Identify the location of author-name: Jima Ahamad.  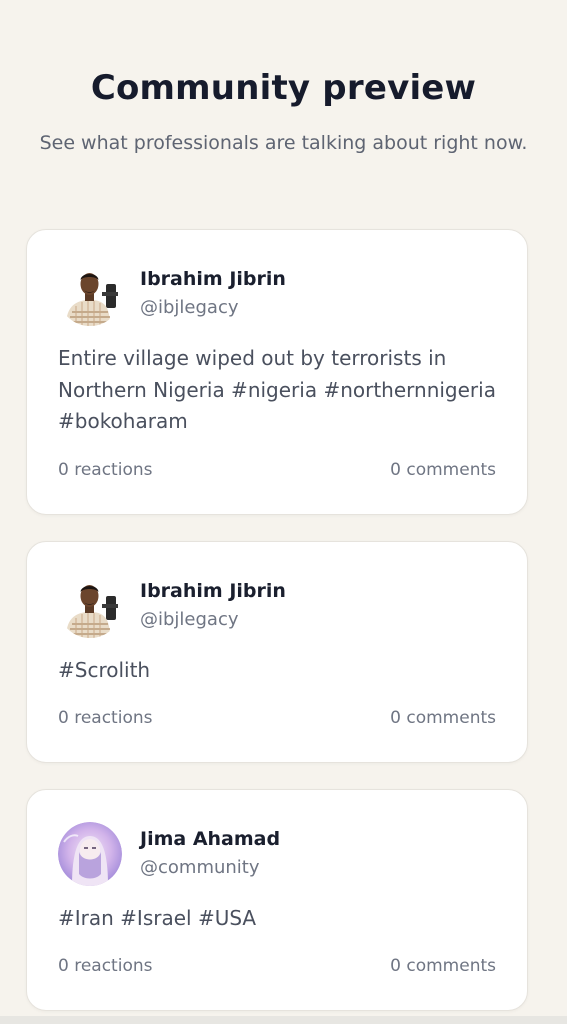
(210, 839).